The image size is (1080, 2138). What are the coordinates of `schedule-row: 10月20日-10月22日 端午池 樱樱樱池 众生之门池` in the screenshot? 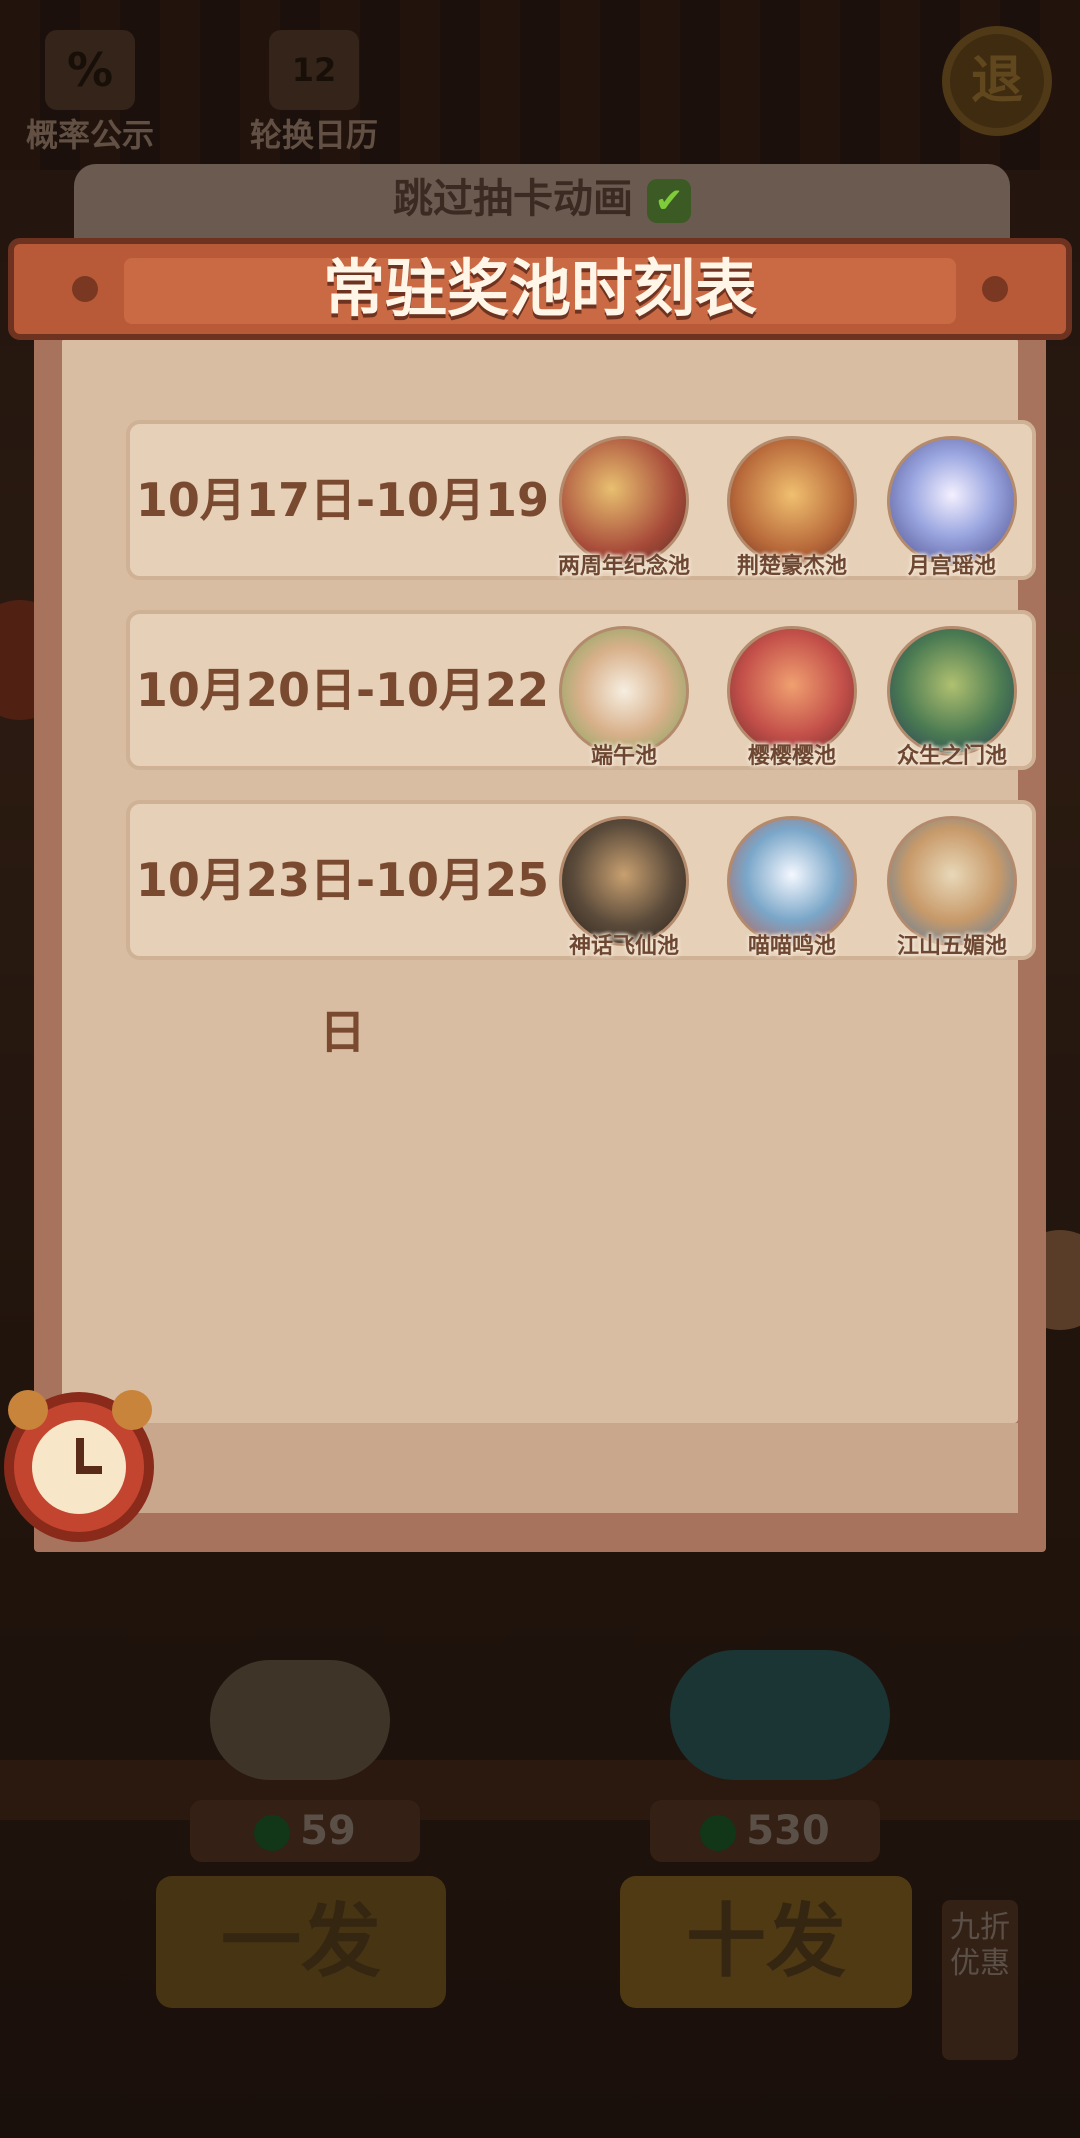 It's located at (581, 739).